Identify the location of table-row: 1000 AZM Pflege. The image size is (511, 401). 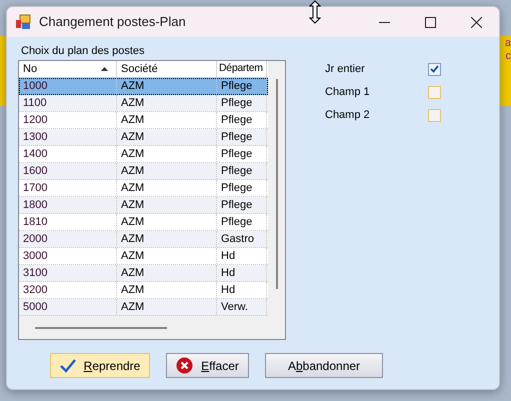
(143, 86).